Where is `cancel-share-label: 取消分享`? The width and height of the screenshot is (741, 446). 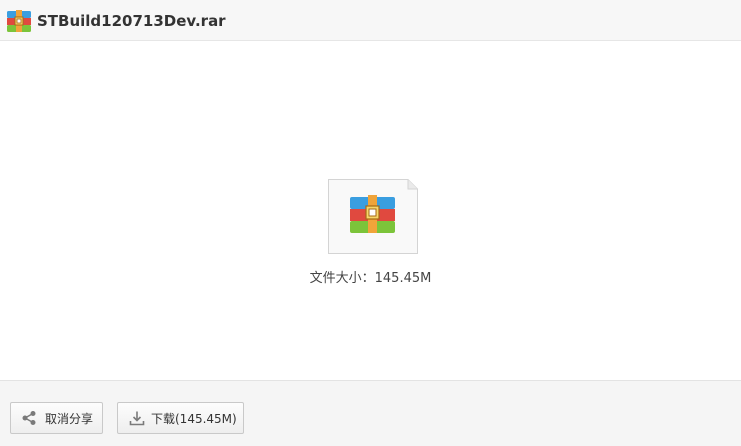
cancel-share-label: 取消分享 is located at coordinates (69, 418).